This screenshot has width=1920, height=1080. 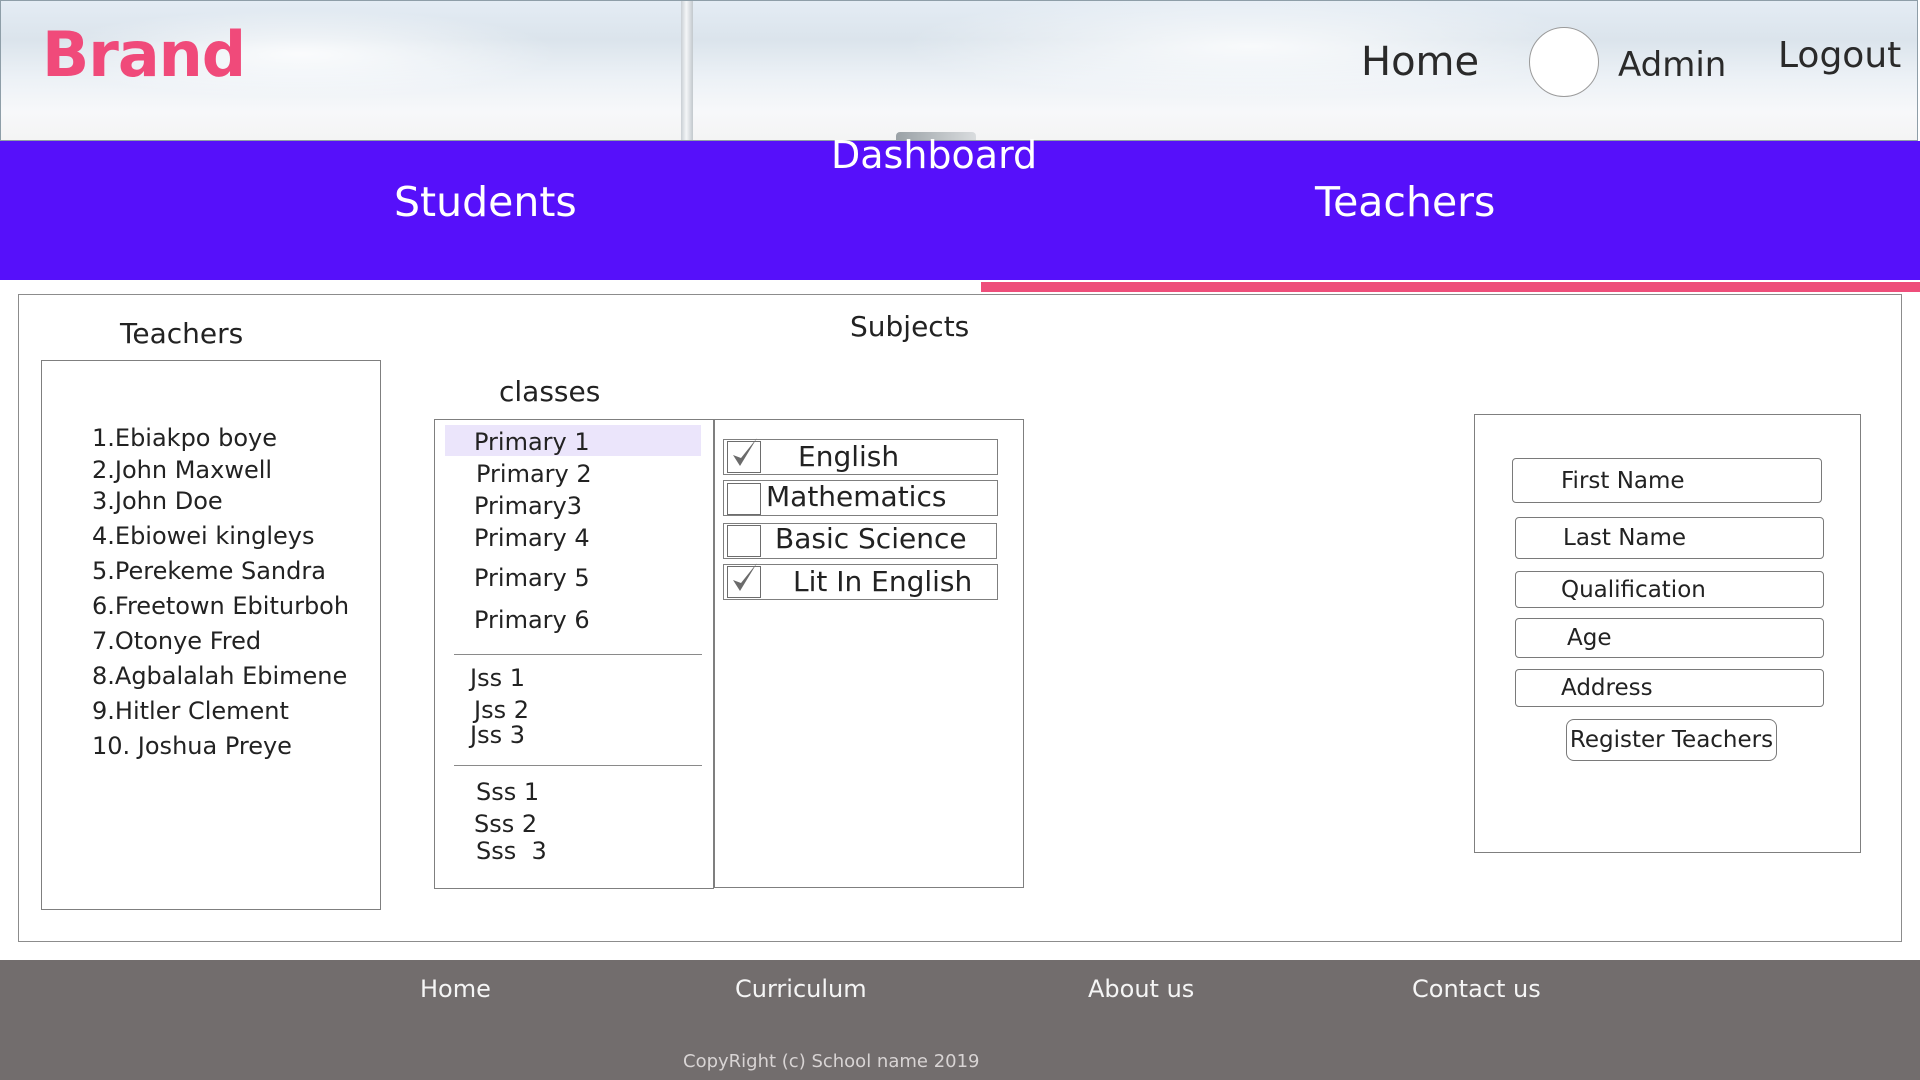 What do you see at coordinates (192, 746) in the screenshot?
I see `teacher-list-item: 10. Joshua Preye` at bounding box center [192, 746].